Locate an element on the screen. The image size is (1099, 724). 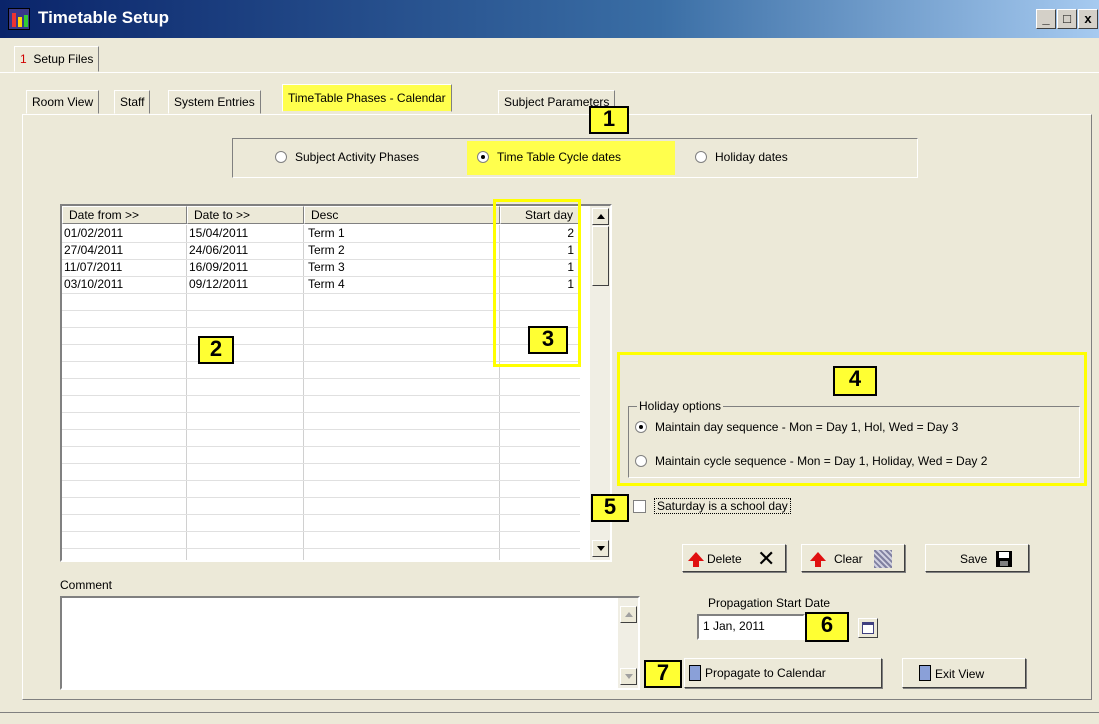
col-header-date-to: Date to >> is located at coordinates (245, 215).